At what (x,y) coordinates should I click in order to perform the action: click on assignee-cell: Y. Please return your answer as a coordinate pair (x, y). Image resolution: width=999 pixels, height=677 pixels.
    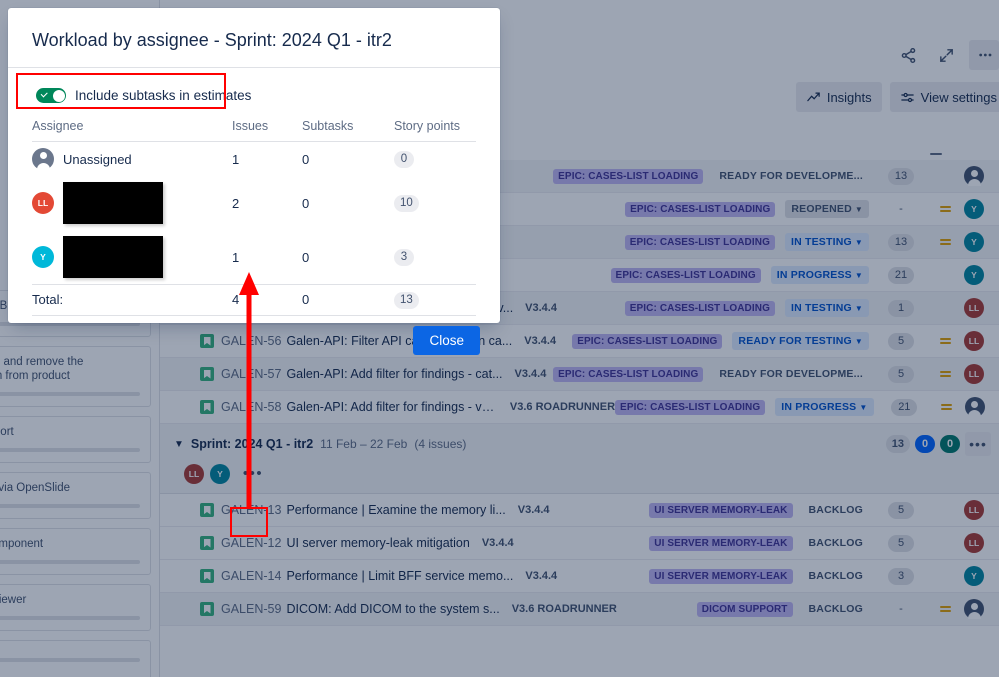
    Looking at the image, I should click on (132, 257).